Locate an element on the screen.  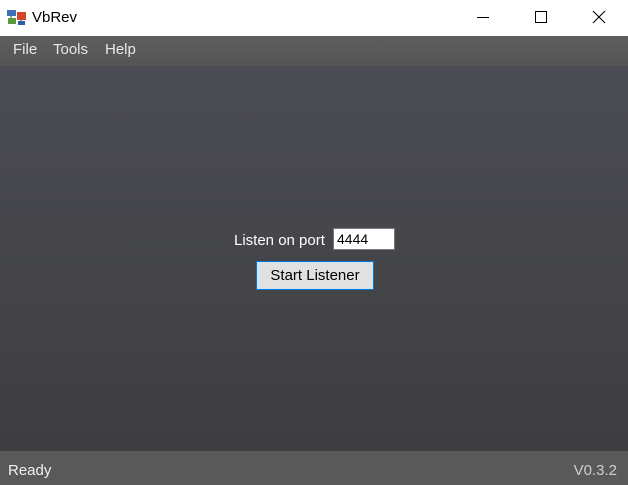
port-label: Listen on port is located at coordinates (279, 240).